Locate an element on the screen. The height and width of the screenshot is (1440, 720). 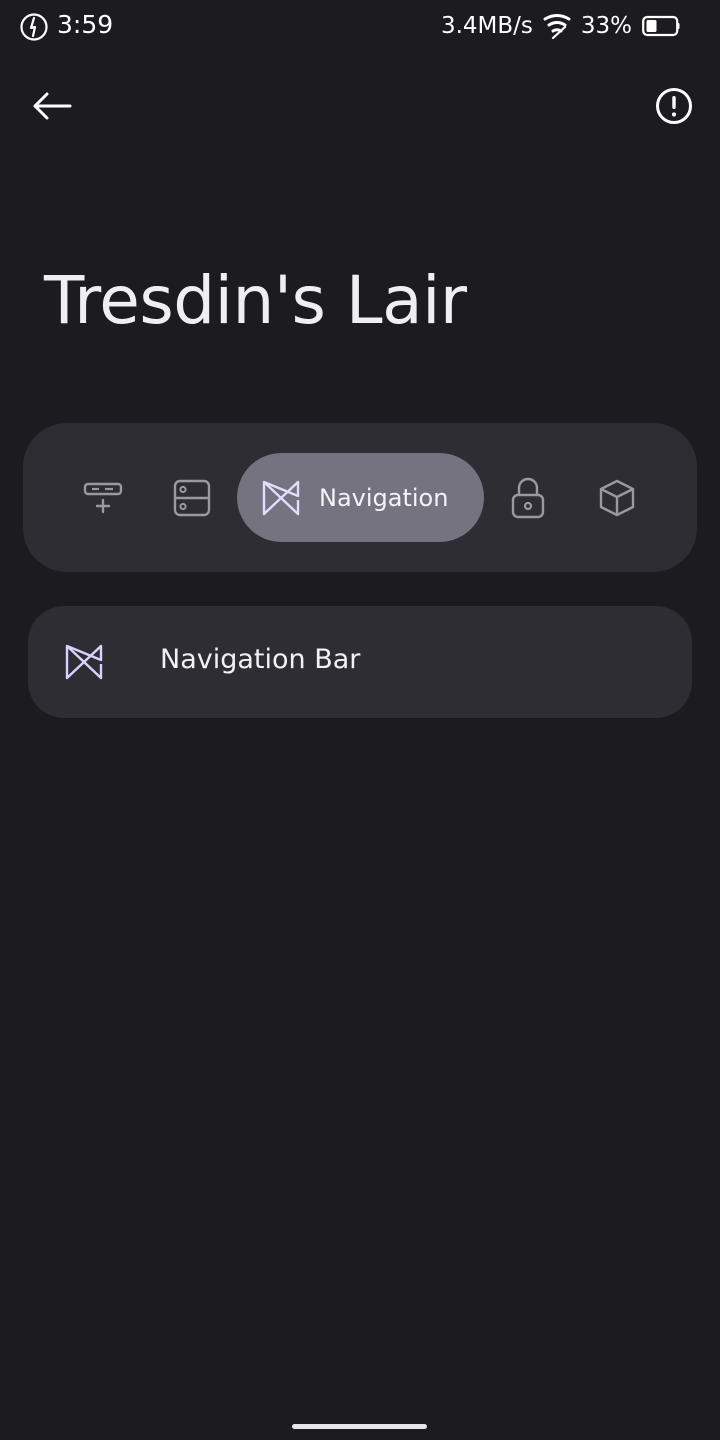
keyboard-add-icon is located at coordinates (103, 498).